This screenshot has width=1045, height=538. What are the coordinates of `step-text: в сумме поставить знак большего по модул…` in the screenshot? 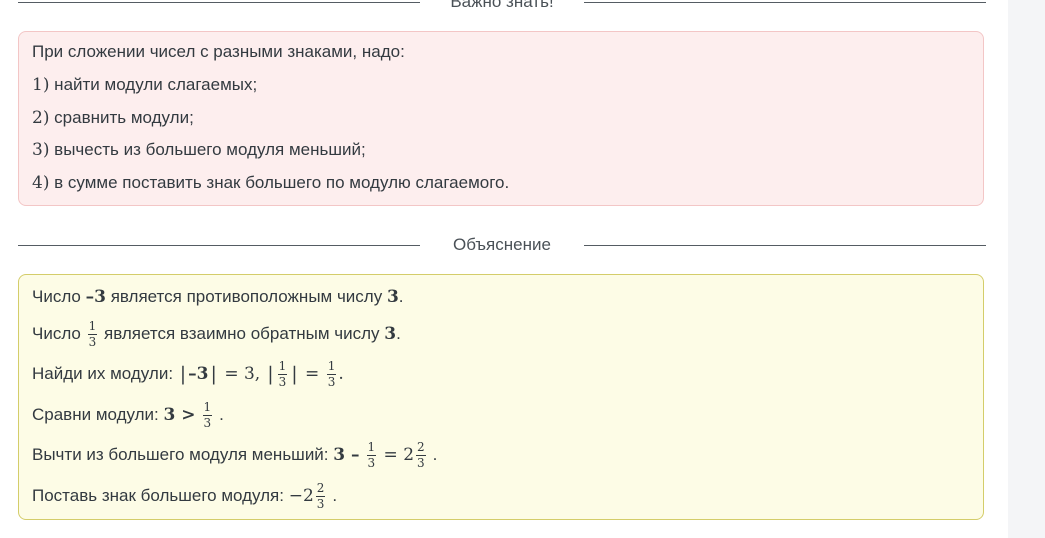 It's located at (279, 182).